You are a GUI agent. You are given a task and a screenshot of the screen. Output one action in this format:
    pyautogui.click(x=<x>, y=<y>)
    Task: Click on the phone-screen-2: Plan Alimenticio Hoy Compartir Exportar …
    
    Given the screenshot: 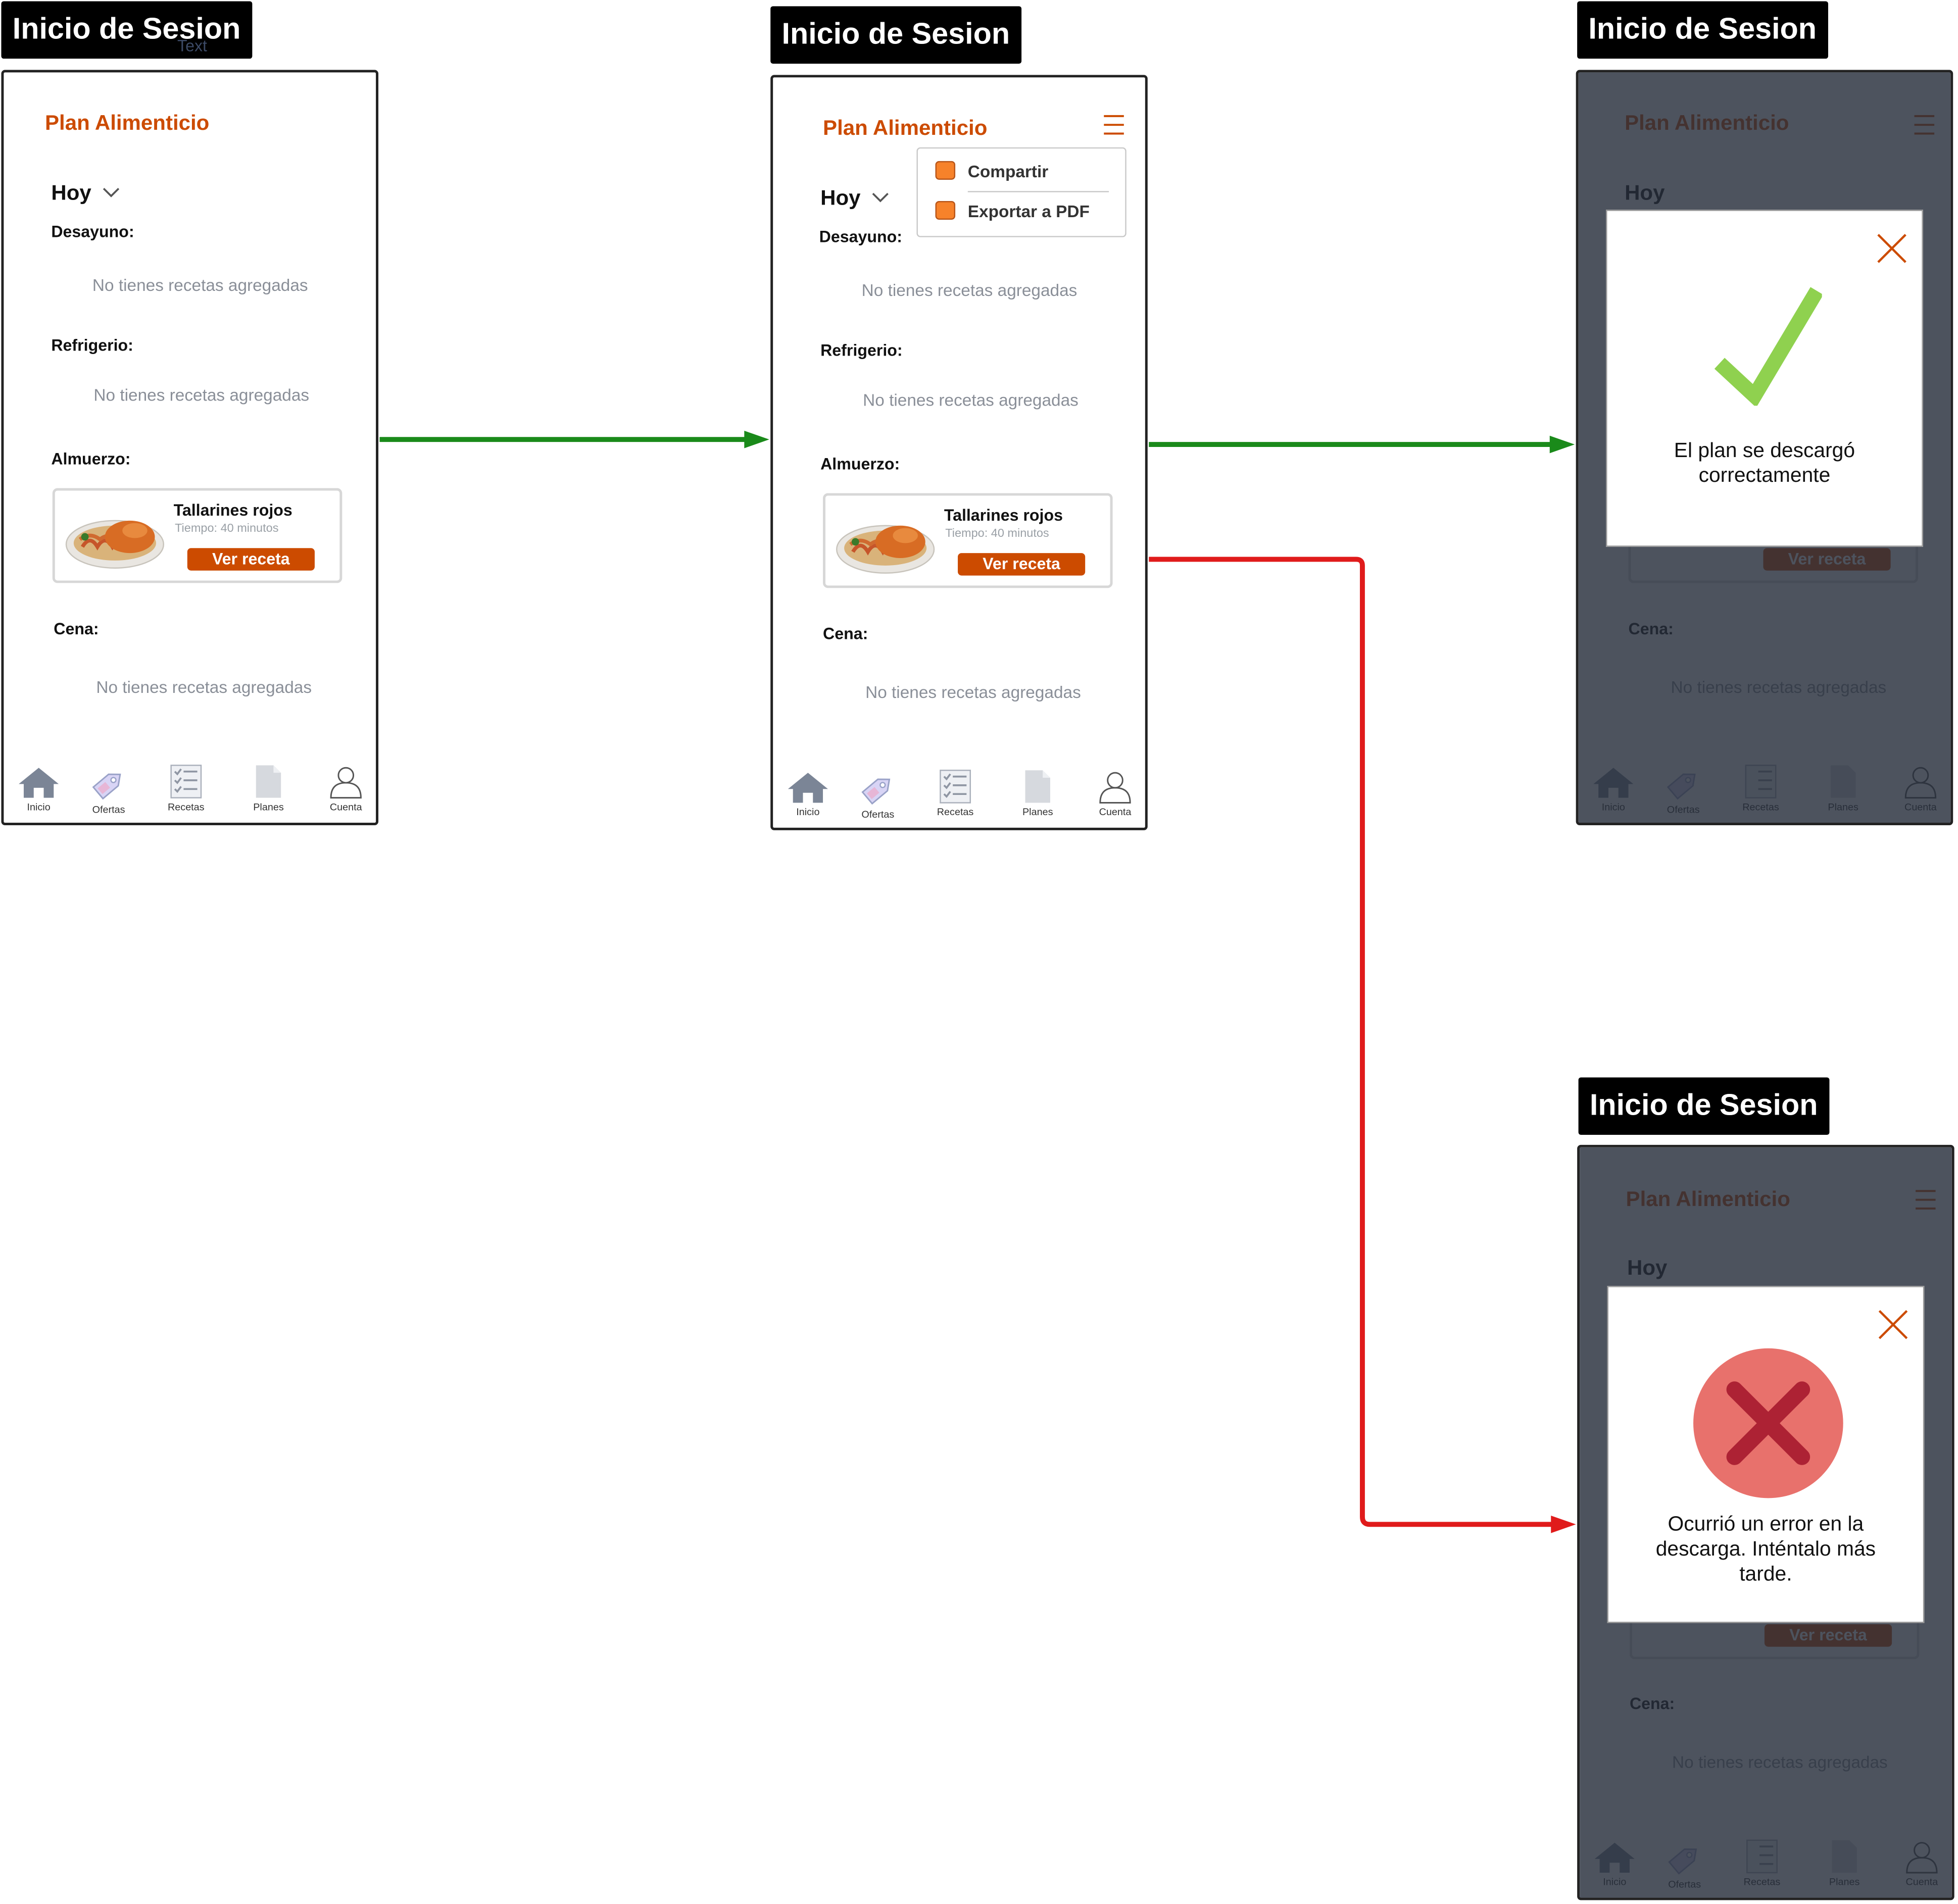 What is the action you would take?
    pyautogui.click(x=959, y=453)
    